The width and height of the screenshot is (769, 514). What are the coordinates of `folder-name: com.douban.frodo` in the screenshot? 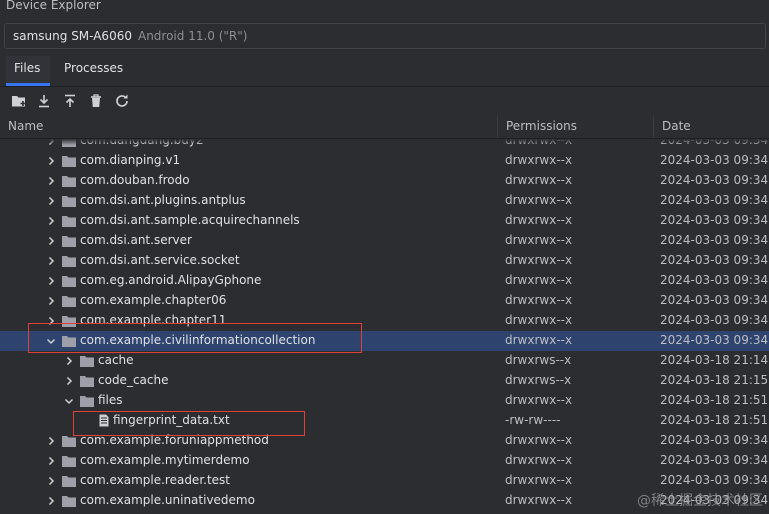 It's located at (135, 180).